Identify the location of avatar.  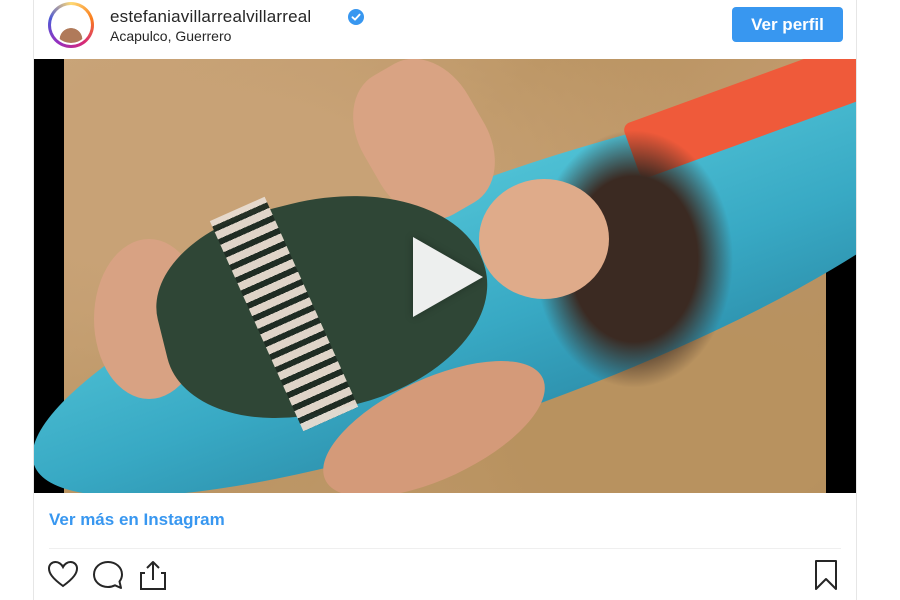
(71, 25).